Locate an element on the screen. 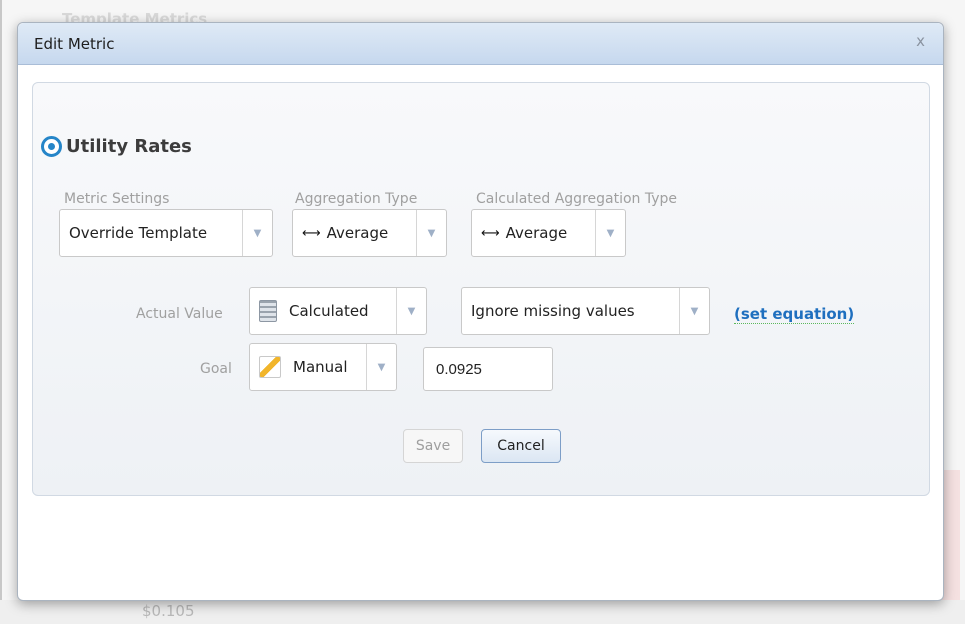  actual-value-label: Actual Value is located at coordinates (179, 314).